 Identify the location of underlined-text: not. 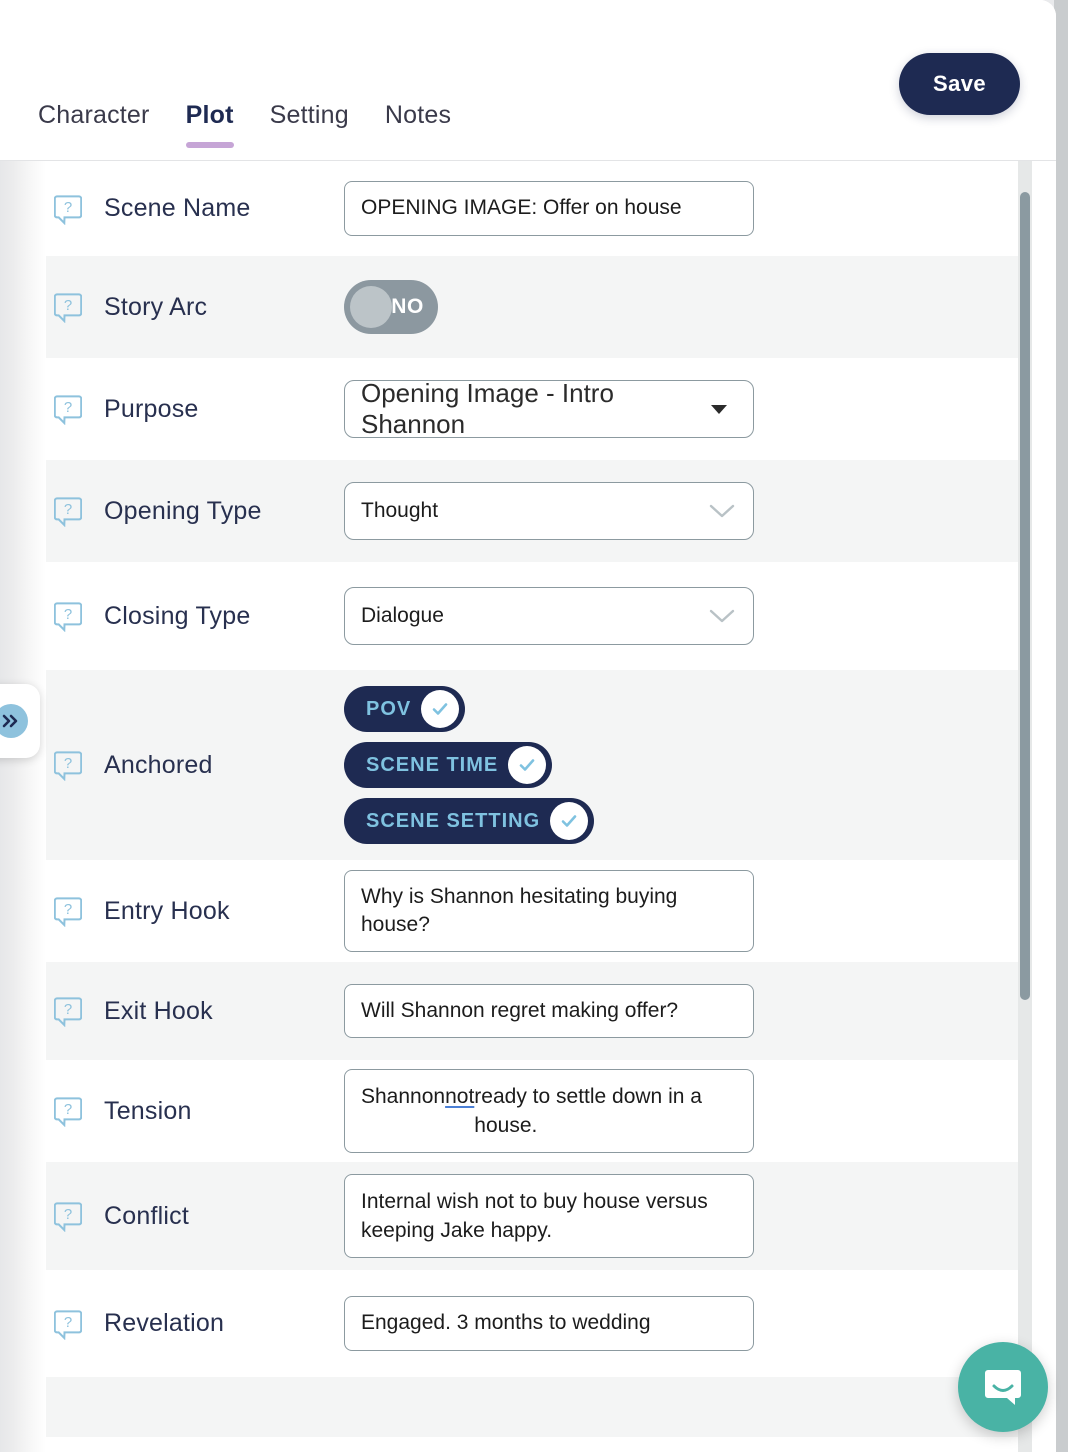
(460, 1097).